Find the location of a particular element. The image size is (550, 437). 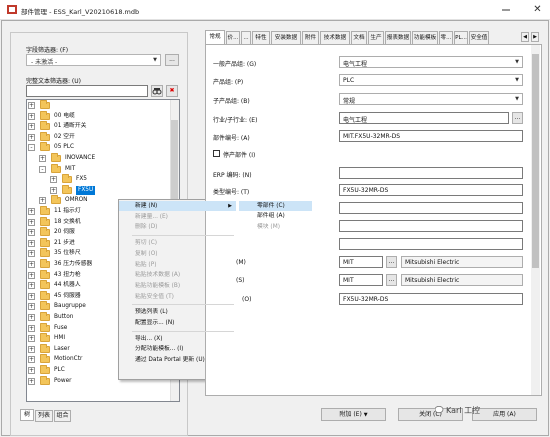

tree-node-label: INOVANCE is located at coordinates (80, 158).